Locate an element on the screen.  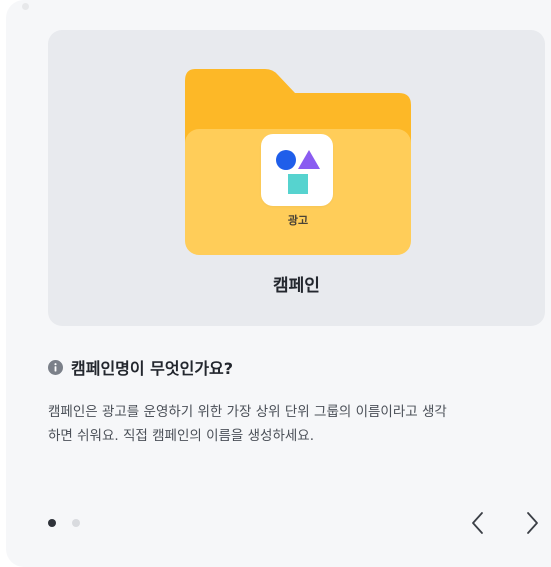
info-circle-icon is located at coordinates (55, 367).